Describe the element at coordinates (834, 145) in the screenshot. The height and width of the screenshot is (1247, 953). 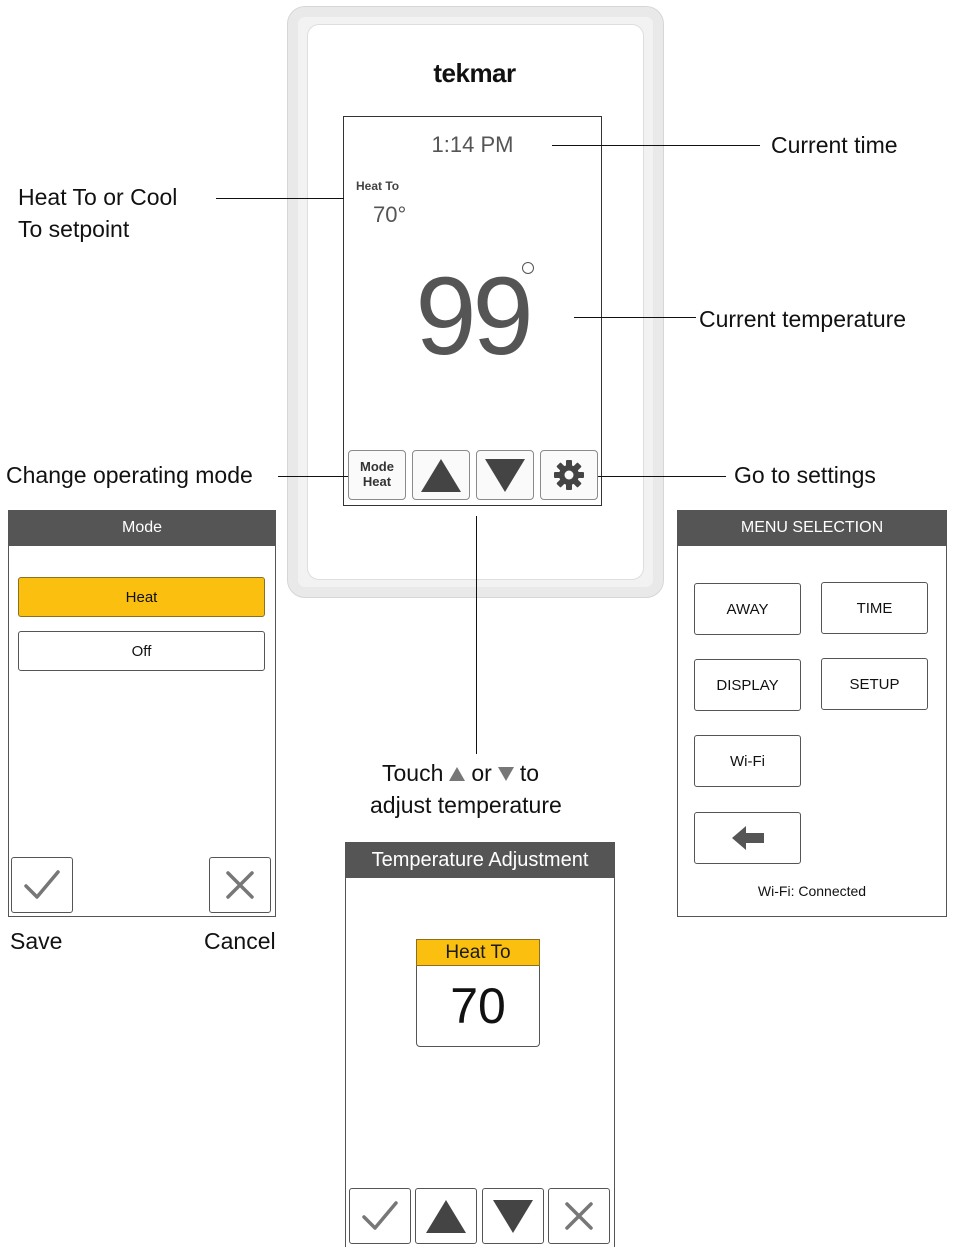
I see `callout-current-time: Current time` at that location.